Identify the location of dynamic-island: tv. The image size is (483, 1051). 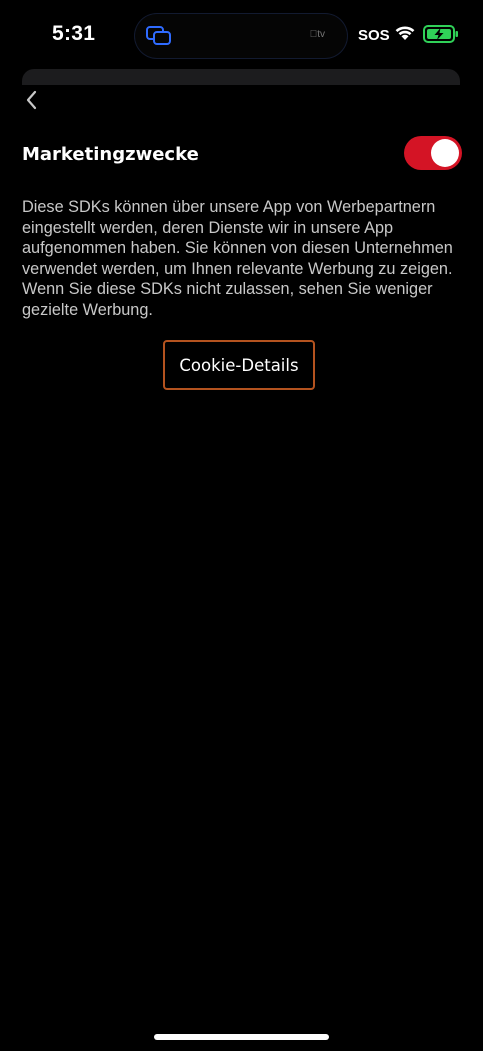
(241, 36).